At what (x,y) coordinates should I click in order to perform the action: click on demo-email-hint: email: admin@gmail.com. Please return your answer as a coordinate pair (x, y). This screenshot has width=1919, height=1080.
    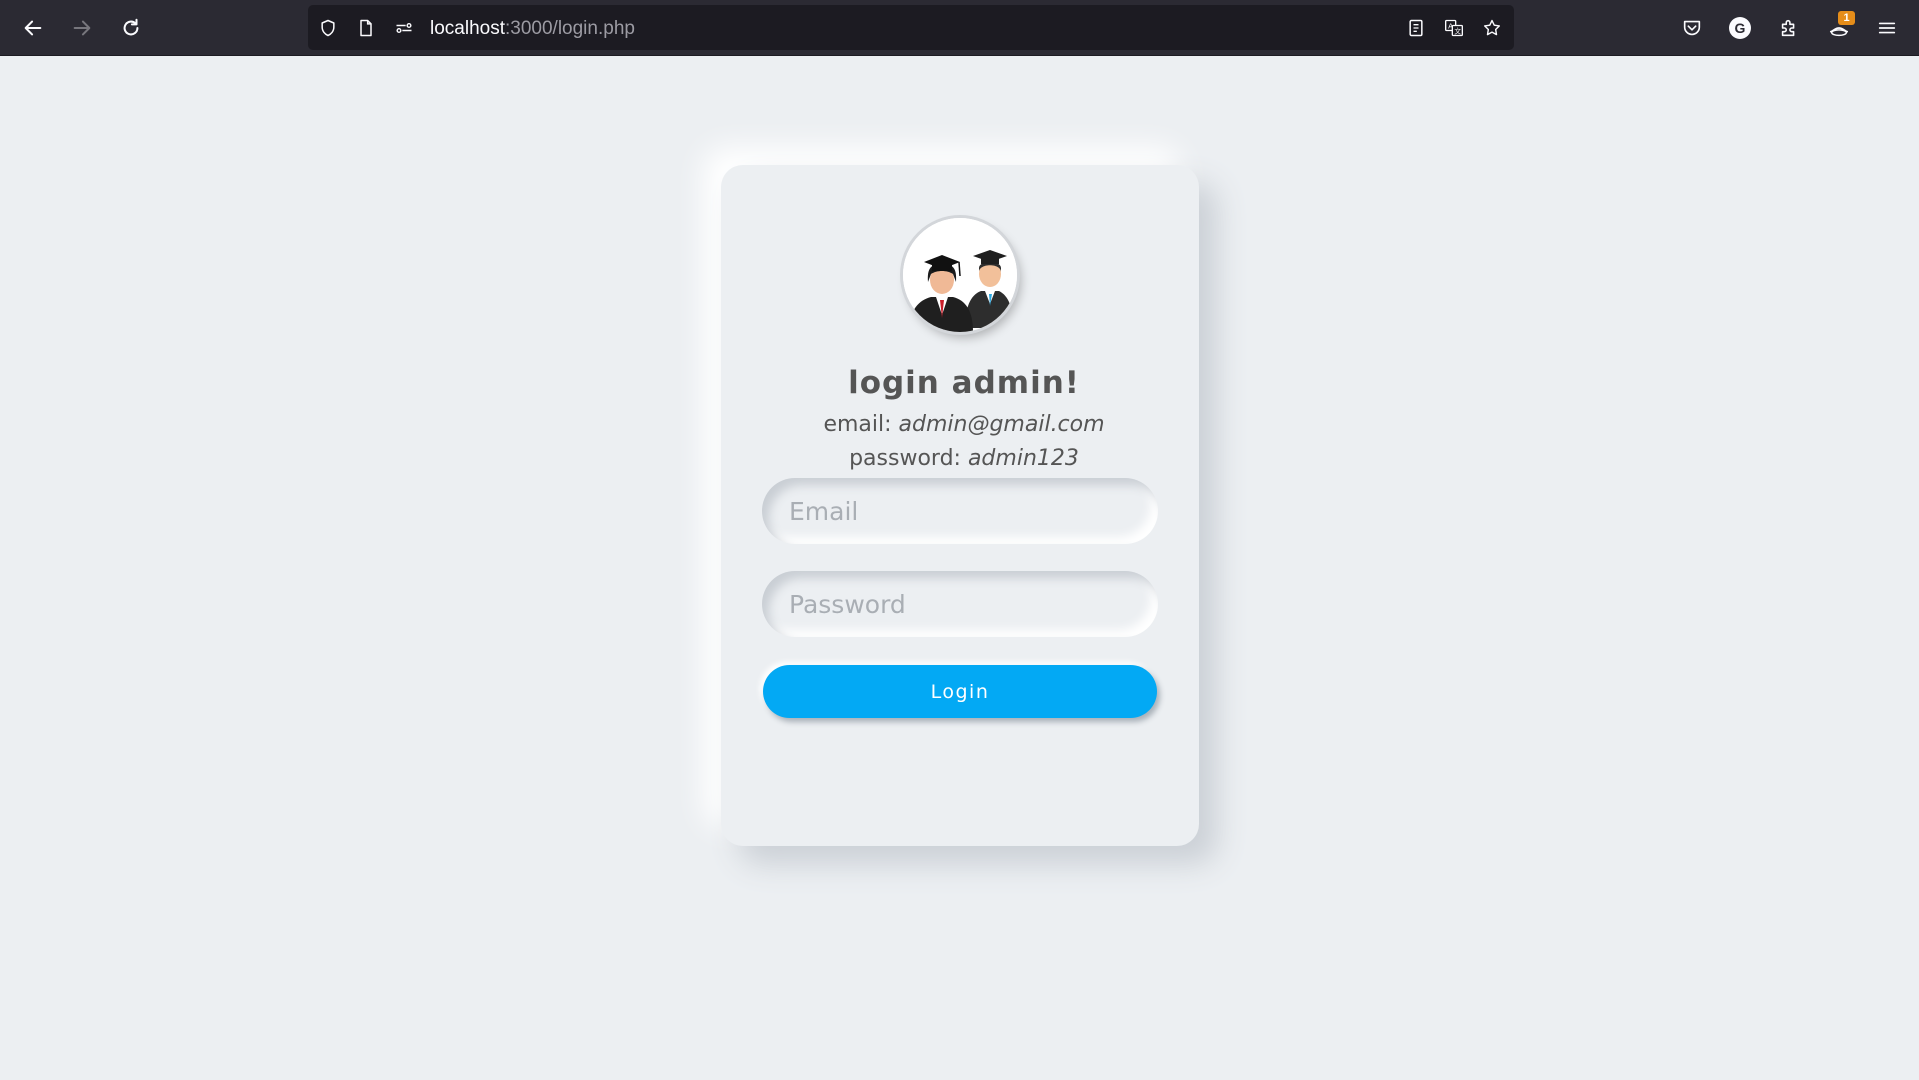
    Looking at the image, I should click on (964, 424).